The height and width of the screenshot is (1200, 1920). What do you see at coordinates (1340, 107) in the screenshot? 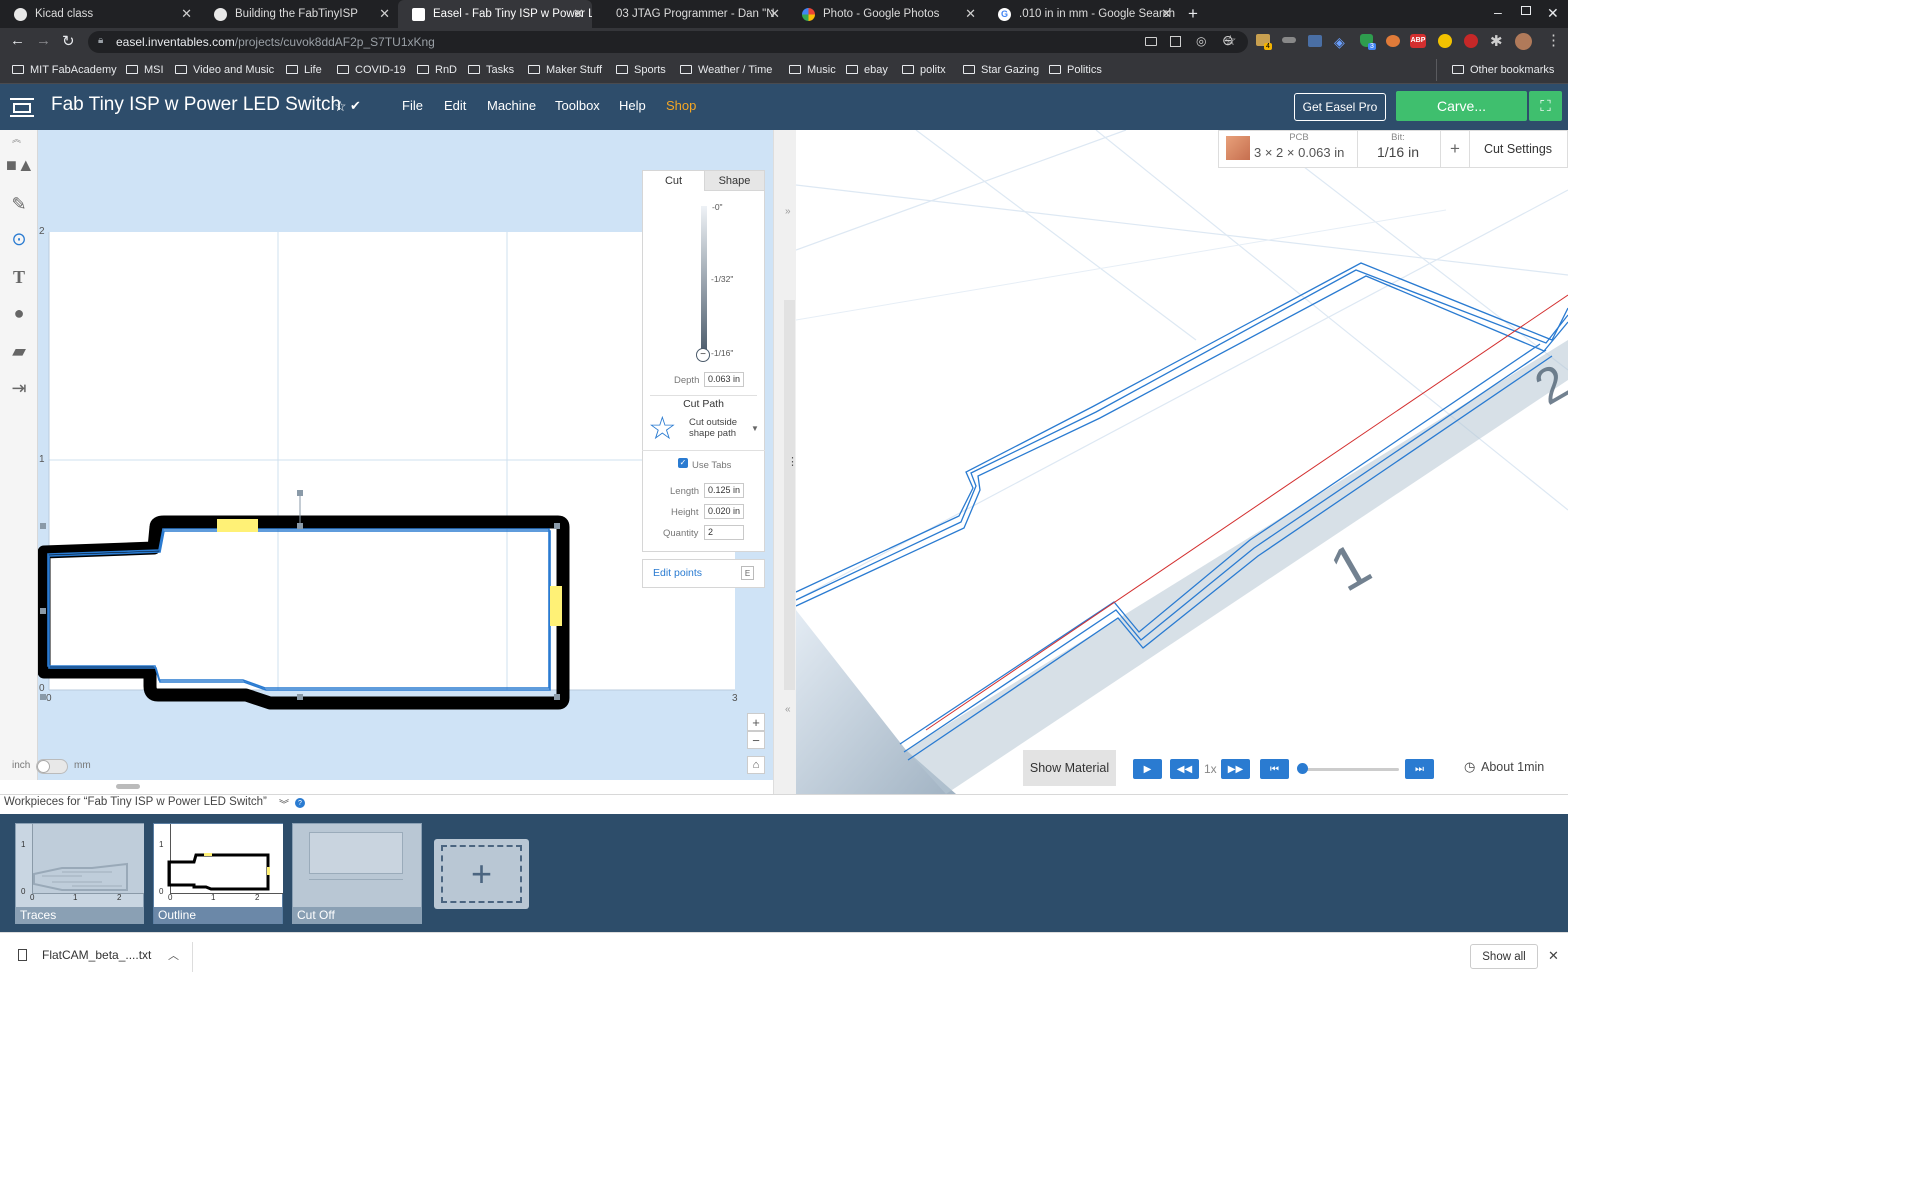
I see `get-easel-pro-button: Get Easel Pro` at bounding box center [1340, 107].